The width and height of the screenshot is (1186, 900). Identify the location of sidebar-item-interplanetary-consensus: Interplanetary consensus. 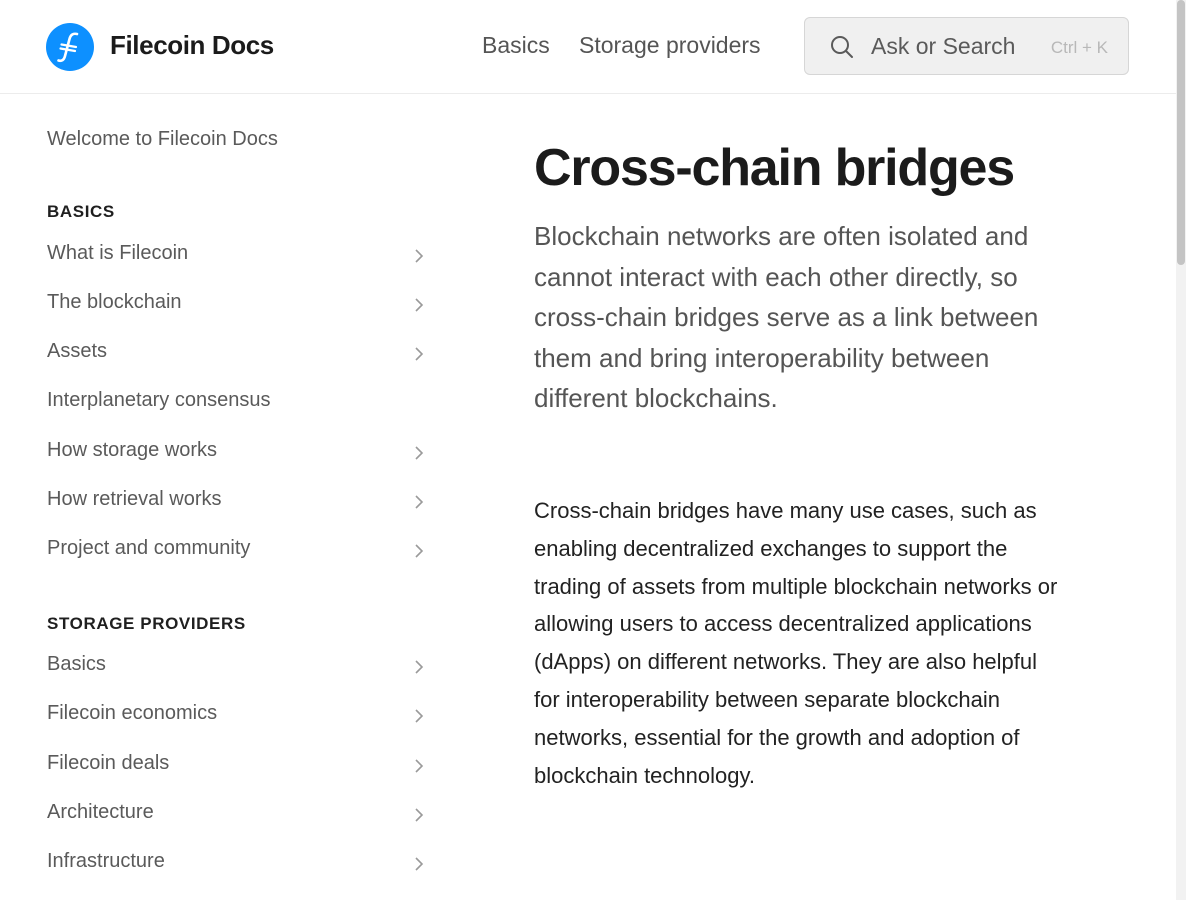
(239, 403).